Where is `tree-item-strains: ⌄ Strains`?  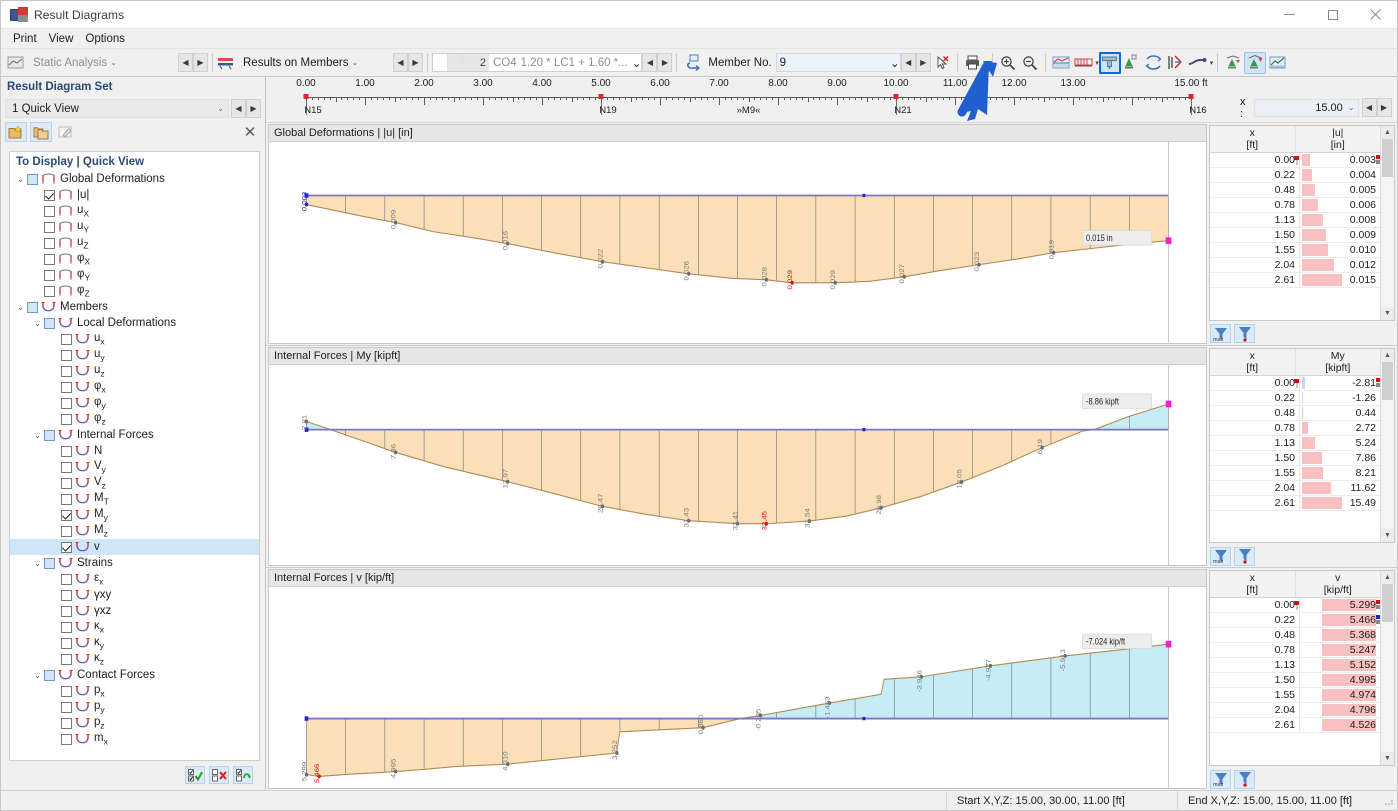 tree-item-strains: ⌄ Strains is located at coordinates (134, 563).